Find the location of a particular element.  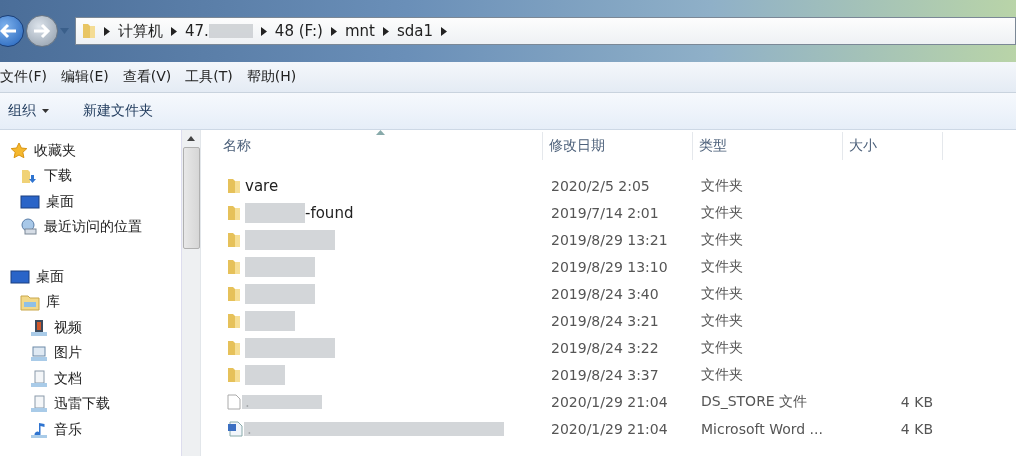

scrollbar is located at coordinates (190, 293).